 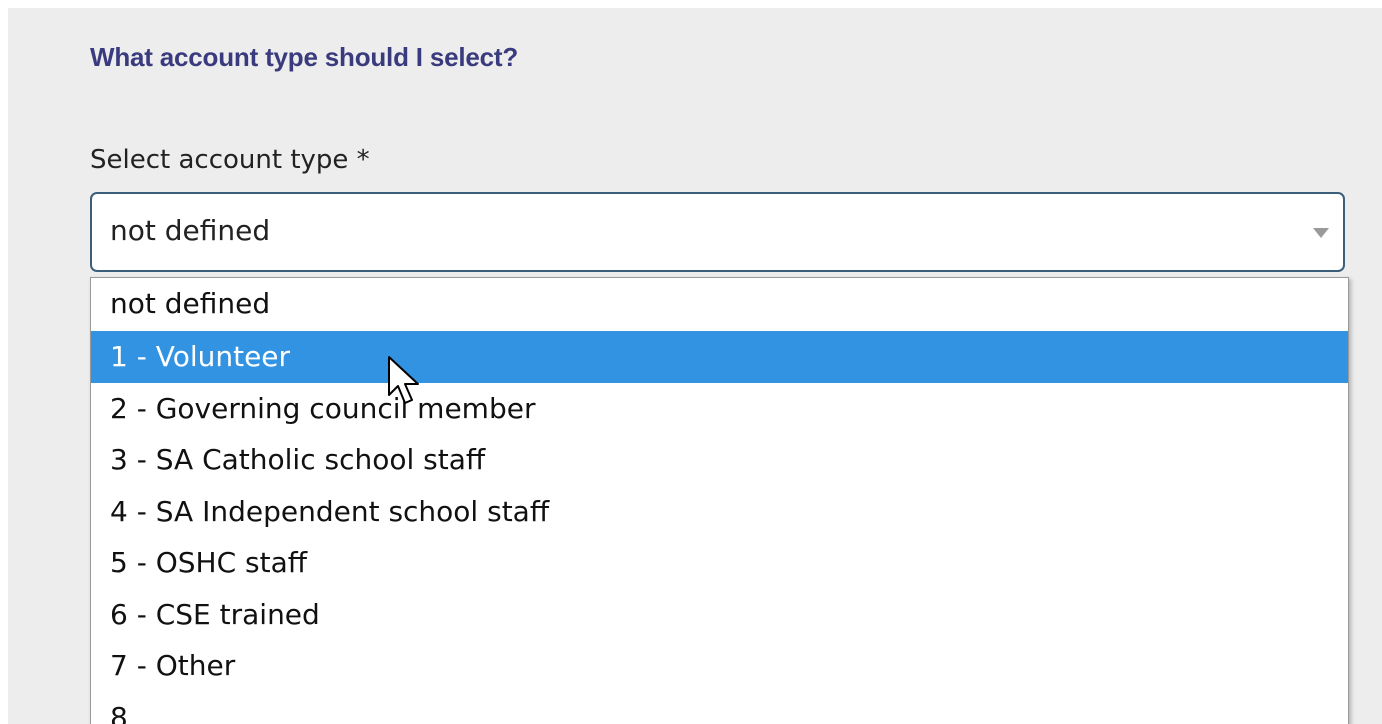 What do you see at coordinates (719, 304) in the screenshot?
I see `option-not-defined: not defined` at bounding box center [719, 304].